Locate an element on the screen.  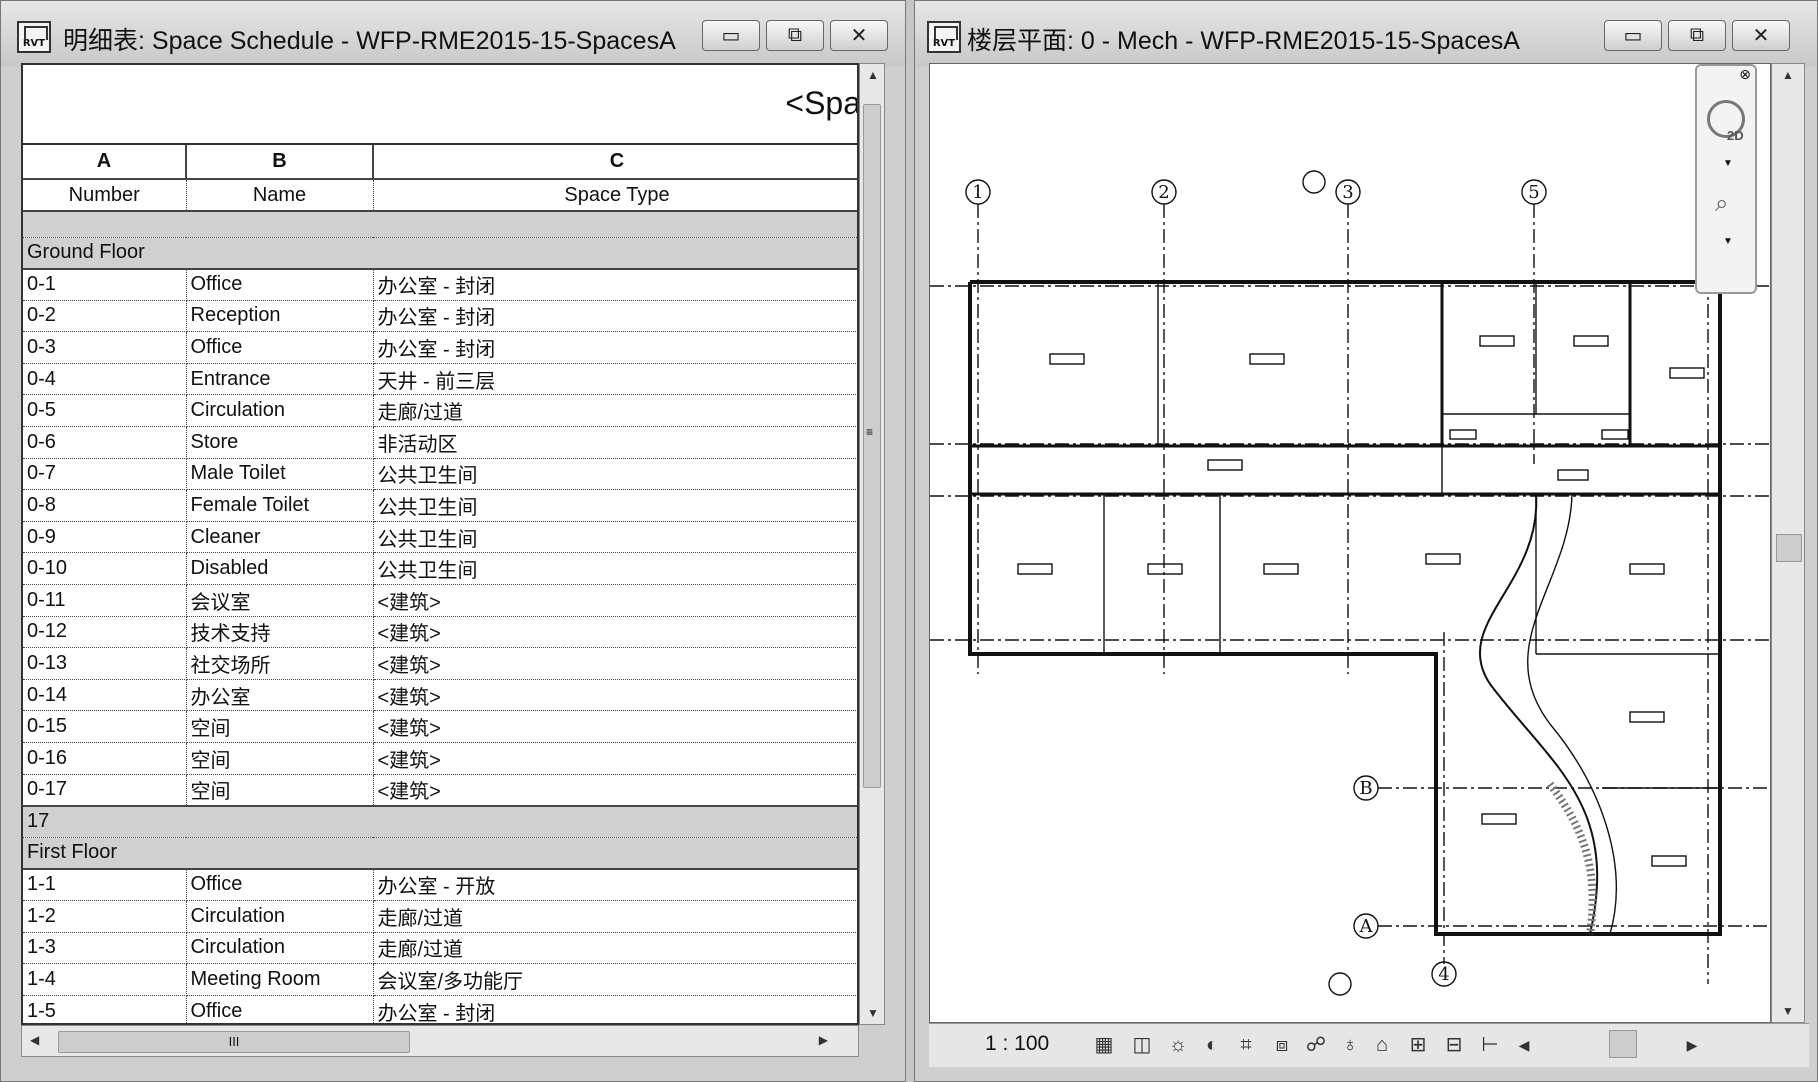
schedule-vertical-scrollbar: ▲ ≡ ▼ is located at coordinates (872, 544).